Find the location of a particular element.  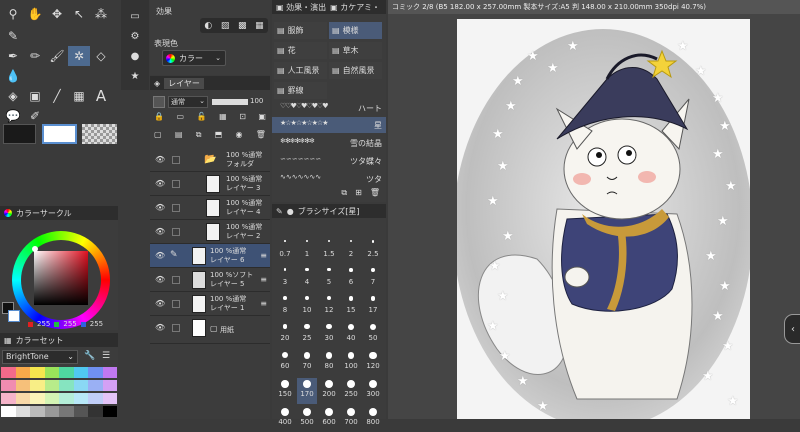

main-color-chip is located at coordinates (19, 134).